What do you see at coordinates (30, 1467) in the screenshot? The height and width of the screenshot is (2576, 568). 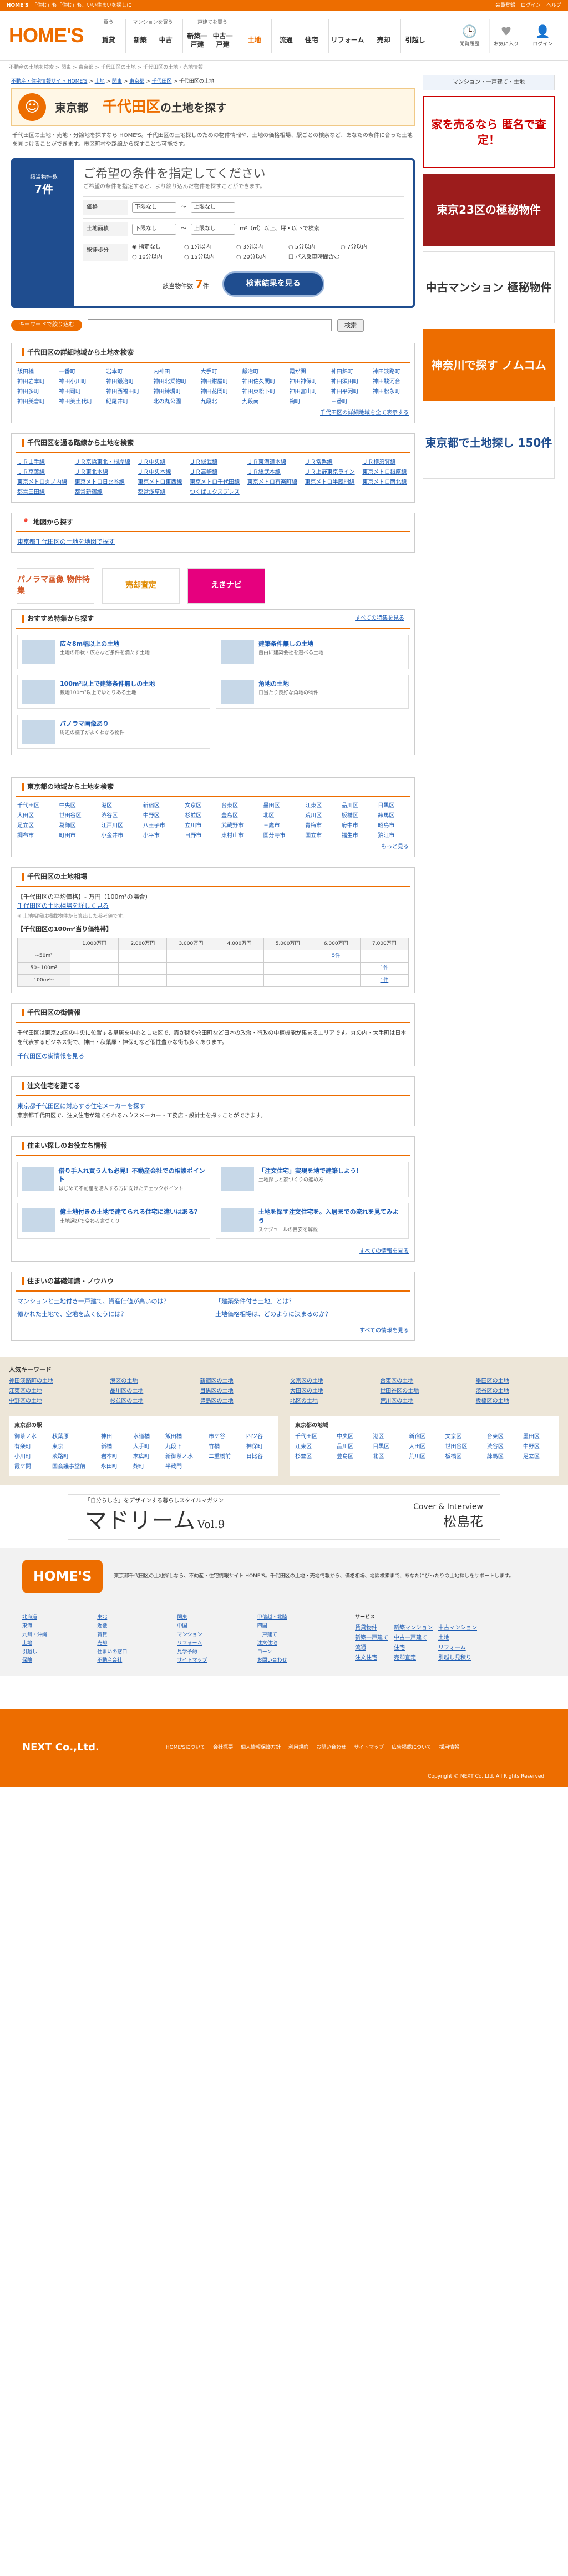 I see `station-link: 霞ケ関` at bounding box center [30, 1467].